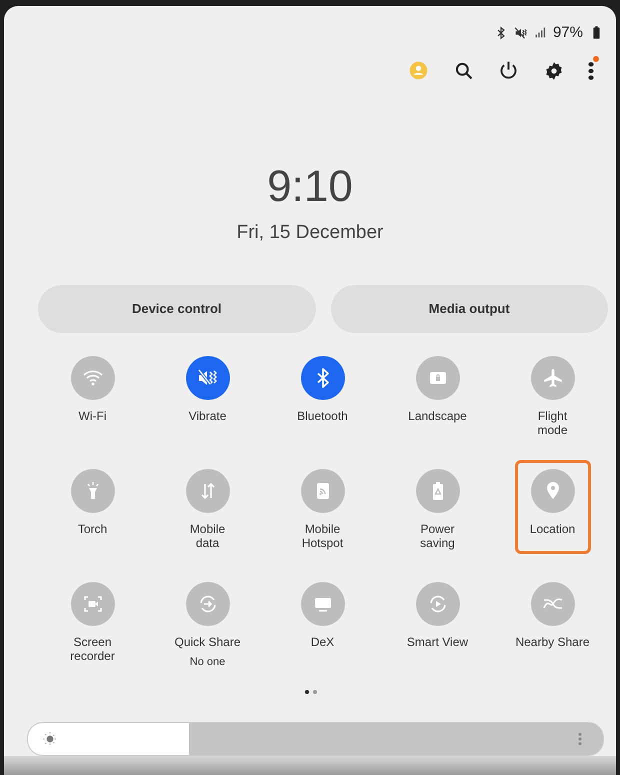  I want to click on quick-setting-toggle: Landscape, so click(438, 394).